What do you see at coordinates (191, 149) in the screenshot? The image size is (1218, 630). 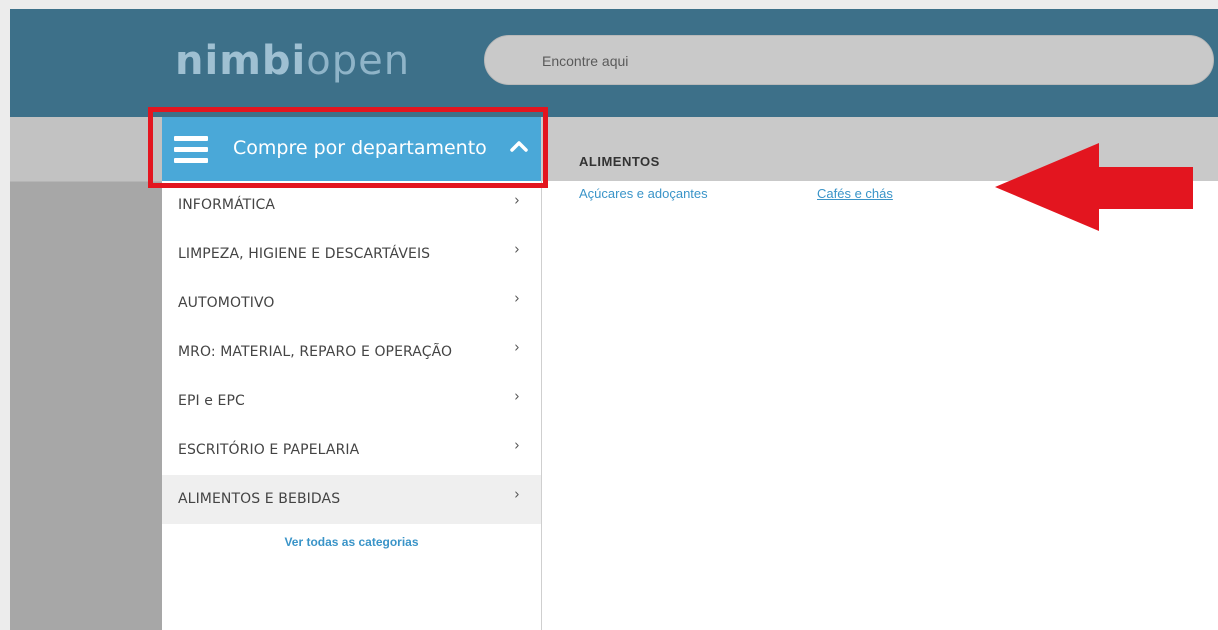 I see `hamburger-menu-icon` at bounding box center [191, 149].